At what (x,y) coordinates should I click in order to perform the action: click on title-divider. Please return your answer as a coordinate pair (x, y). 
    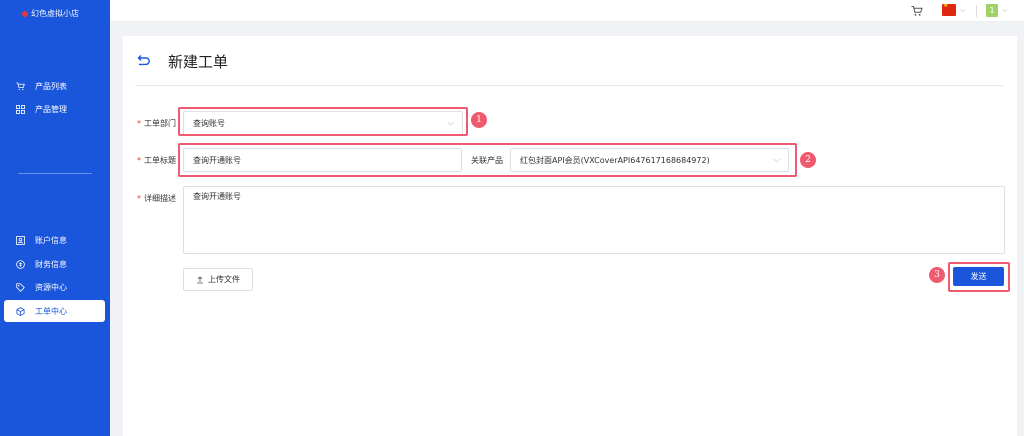
    Looking at the image, I should click on (569, 85).